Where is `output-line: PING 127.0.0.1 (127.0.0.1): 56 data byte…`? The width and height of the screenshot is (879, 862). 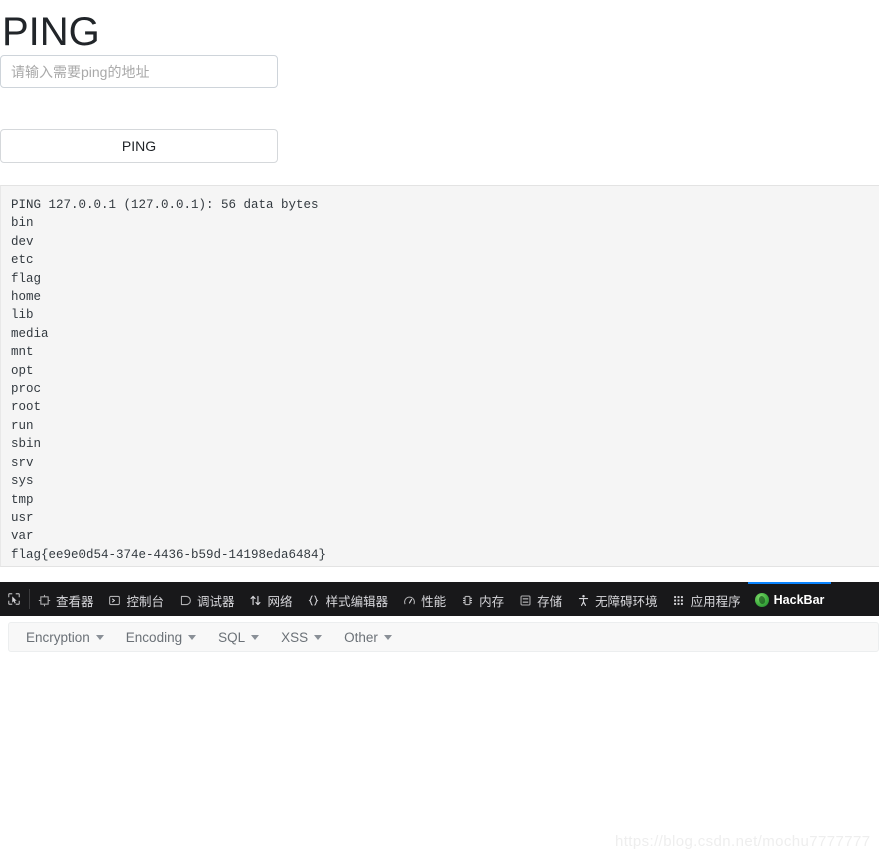 output-line: PING 127.0.0.1 (127.0.0.1): 56 data byte… is located at coordinates (165, 205).